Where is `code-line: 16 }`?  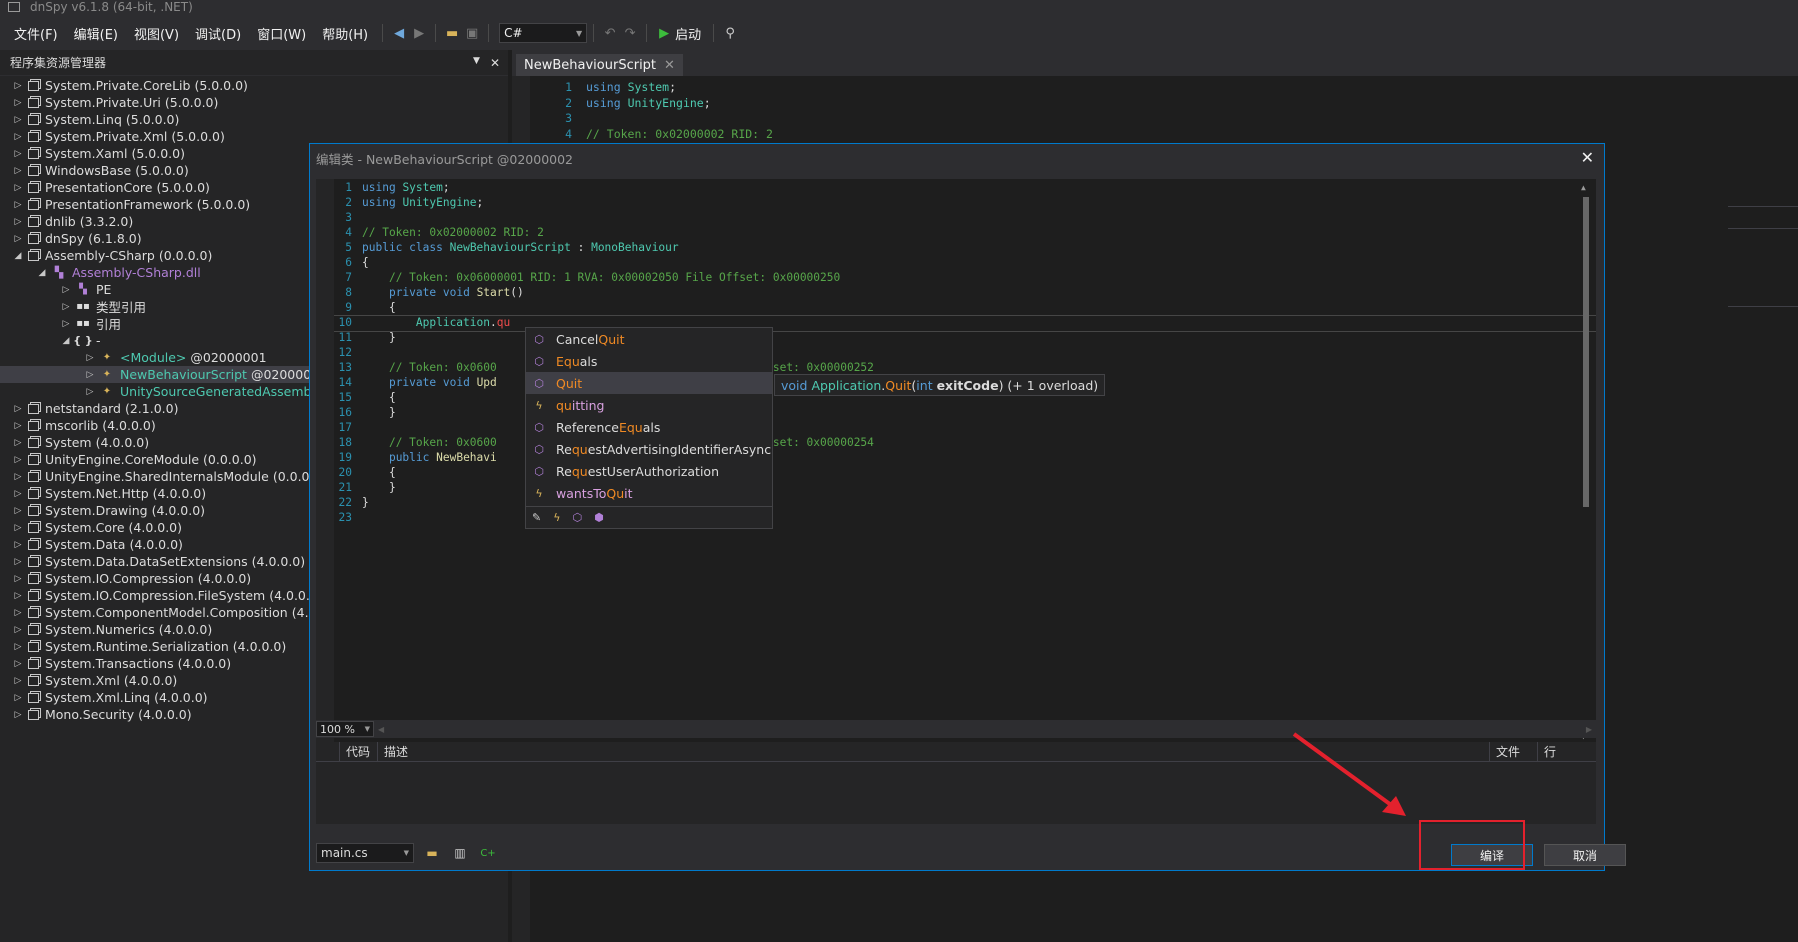 code-line: 16 } is located at coordinates (965, 413).